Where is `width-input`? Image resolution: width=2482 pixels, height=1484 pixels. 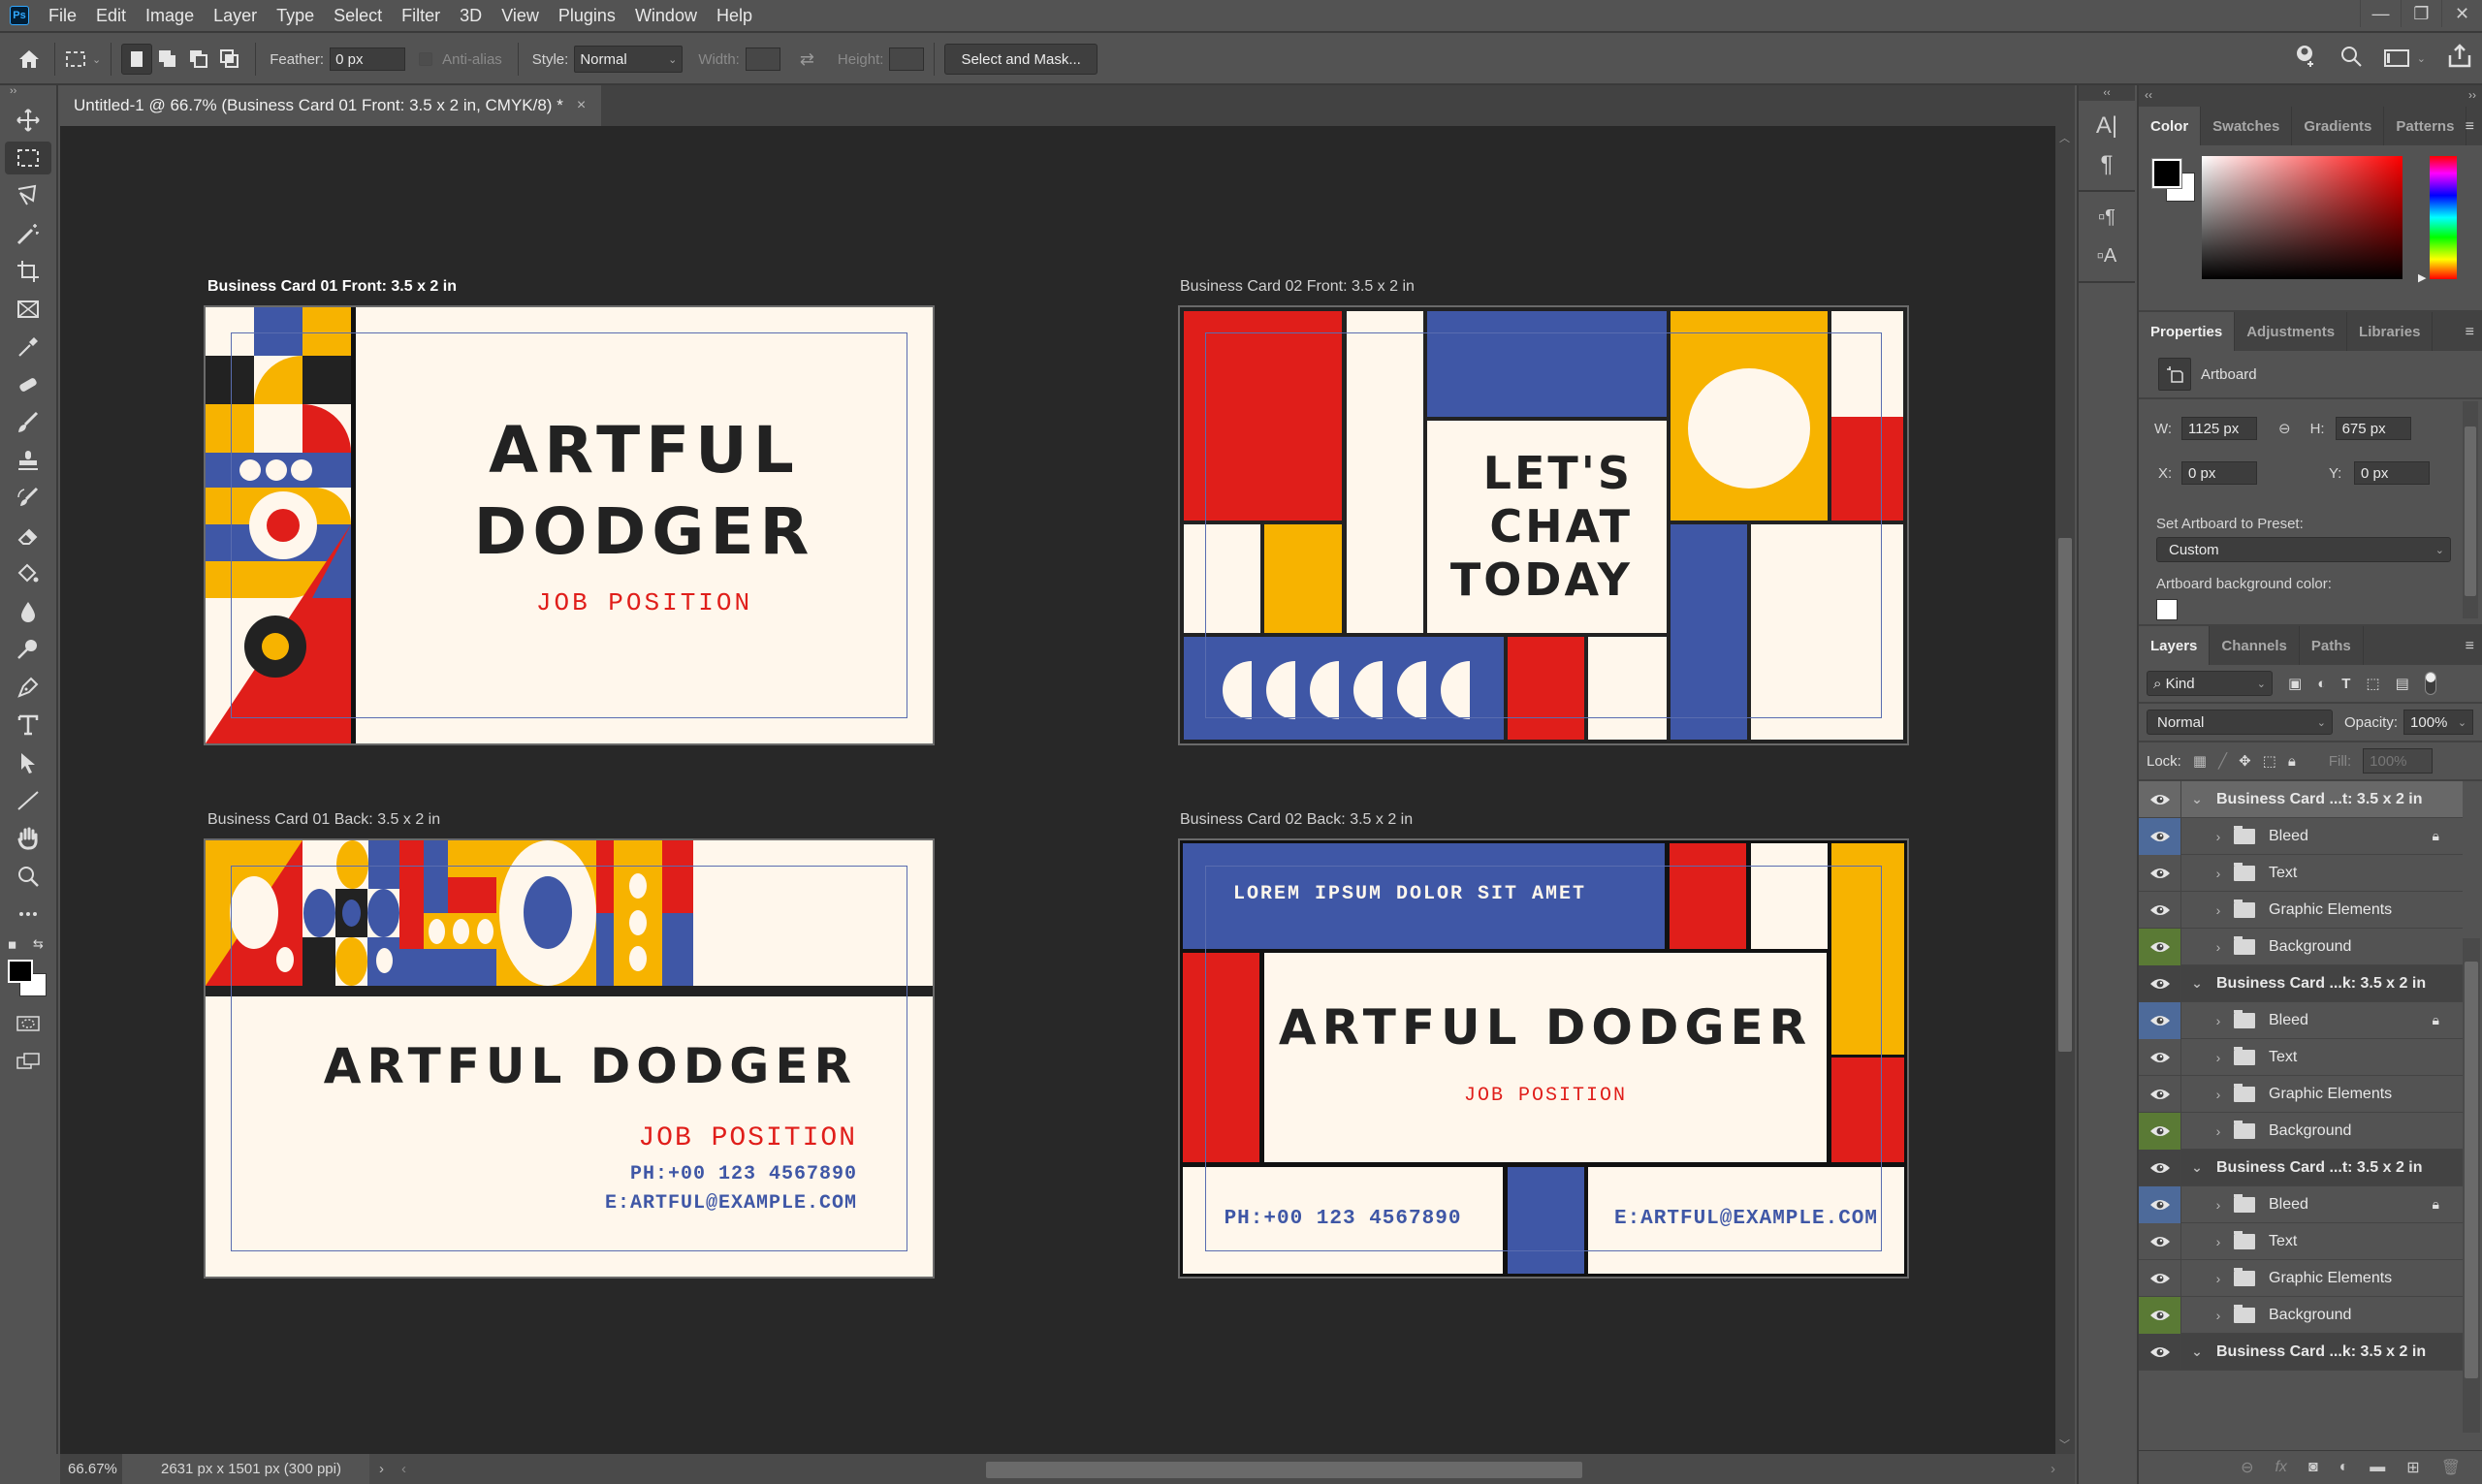 width-input is located at coordinates (762, 59).